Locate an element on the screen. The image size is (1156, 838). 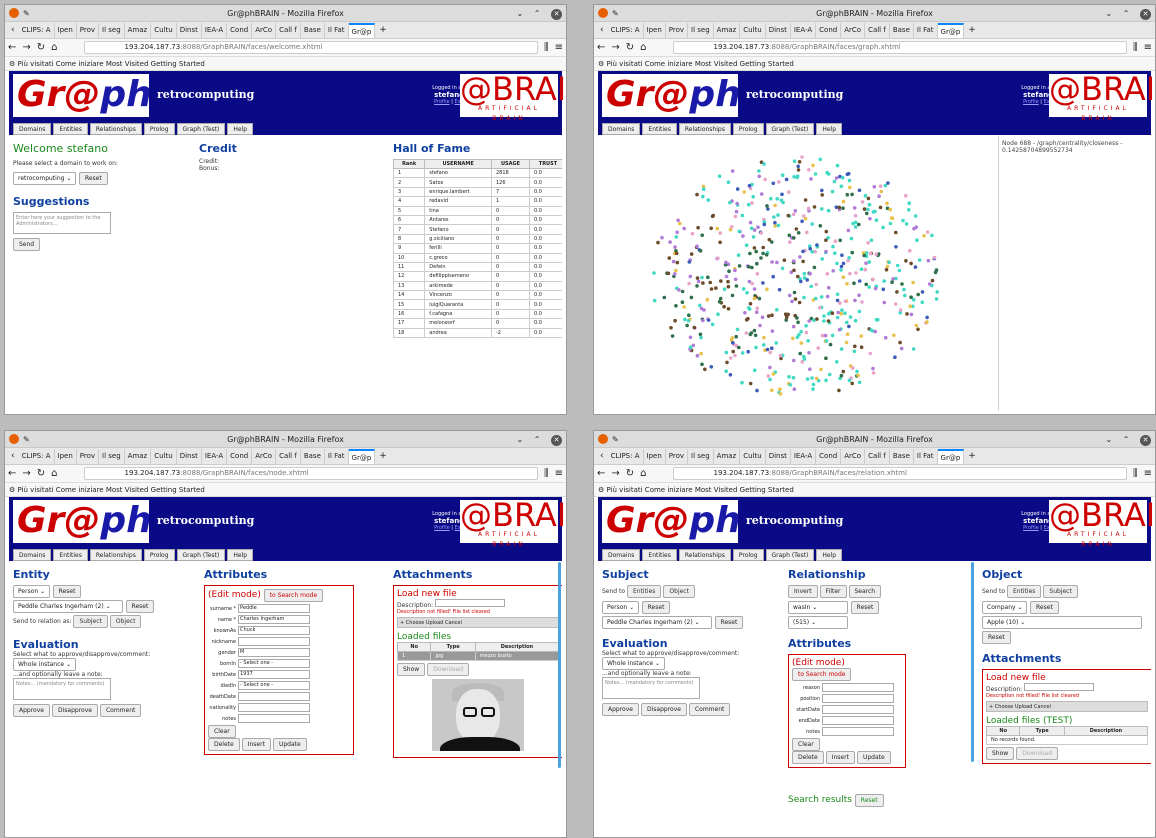
table-row: 1 jpg mezzo busto is located at coordinates (478, 656).